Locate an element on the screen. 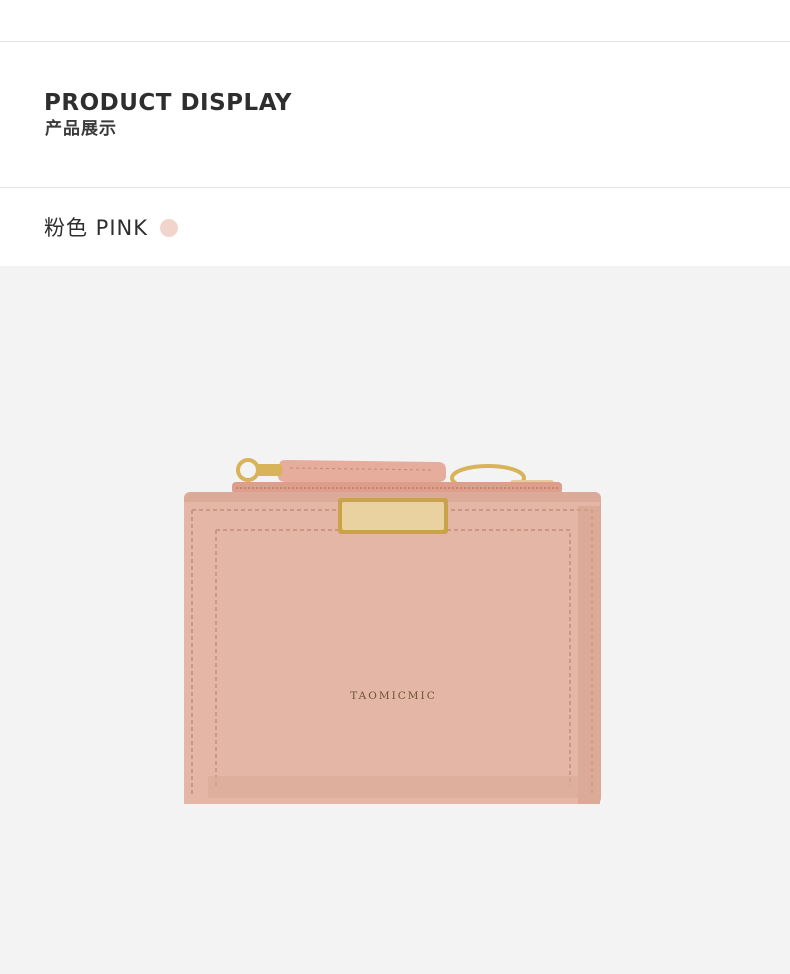 Image resolution: width=790 pixels, height=974 pixels. zipper-pull is located at coordinates (248, 470).